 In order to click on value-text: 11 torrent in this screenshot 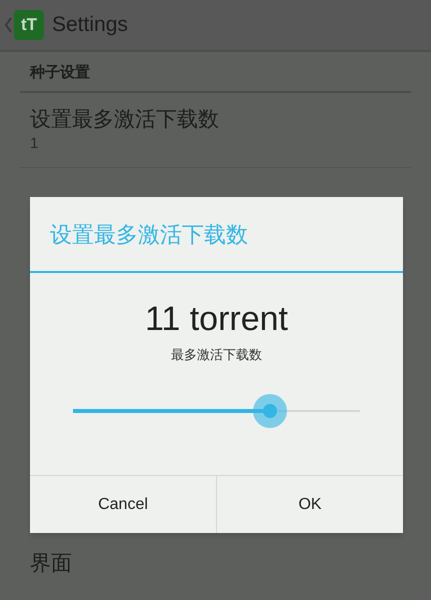, I will do `click(216, 319)`.